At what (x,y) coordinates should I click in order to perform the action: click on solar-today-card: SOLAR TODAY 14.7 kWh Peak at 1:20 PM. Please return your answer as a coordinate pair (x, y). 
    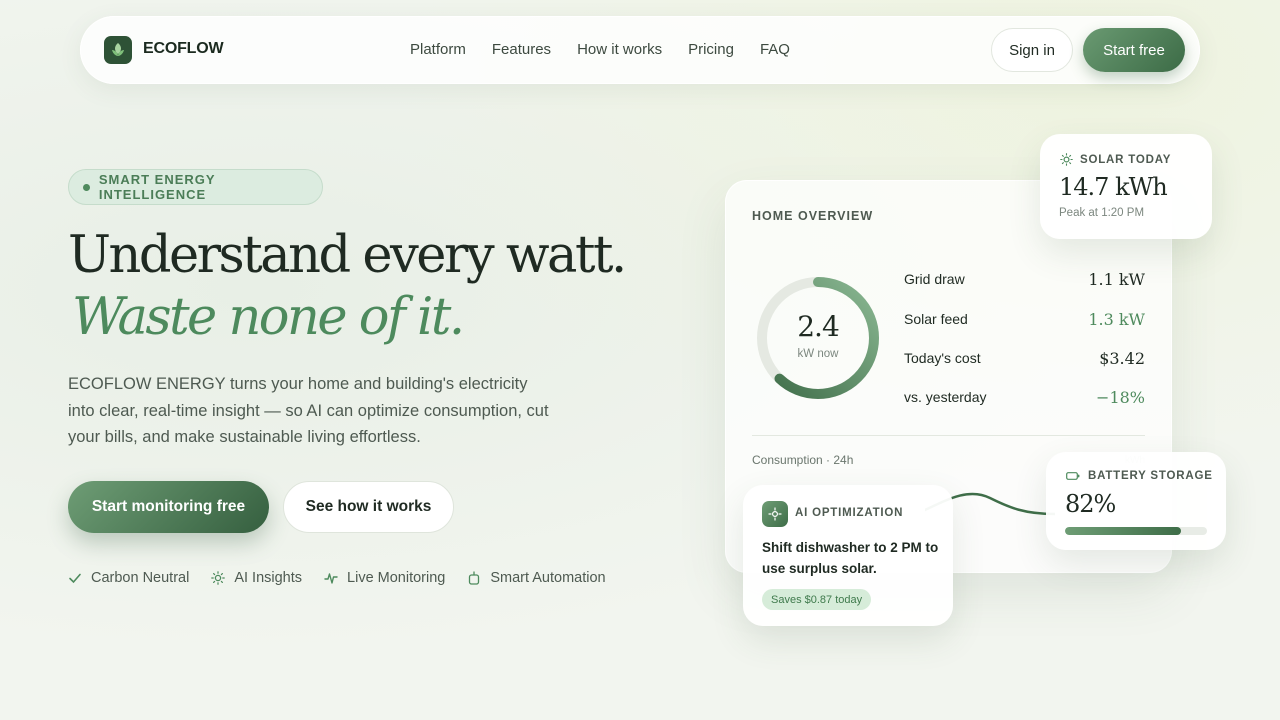
    Looking at the image, I should click on (1126, 186).